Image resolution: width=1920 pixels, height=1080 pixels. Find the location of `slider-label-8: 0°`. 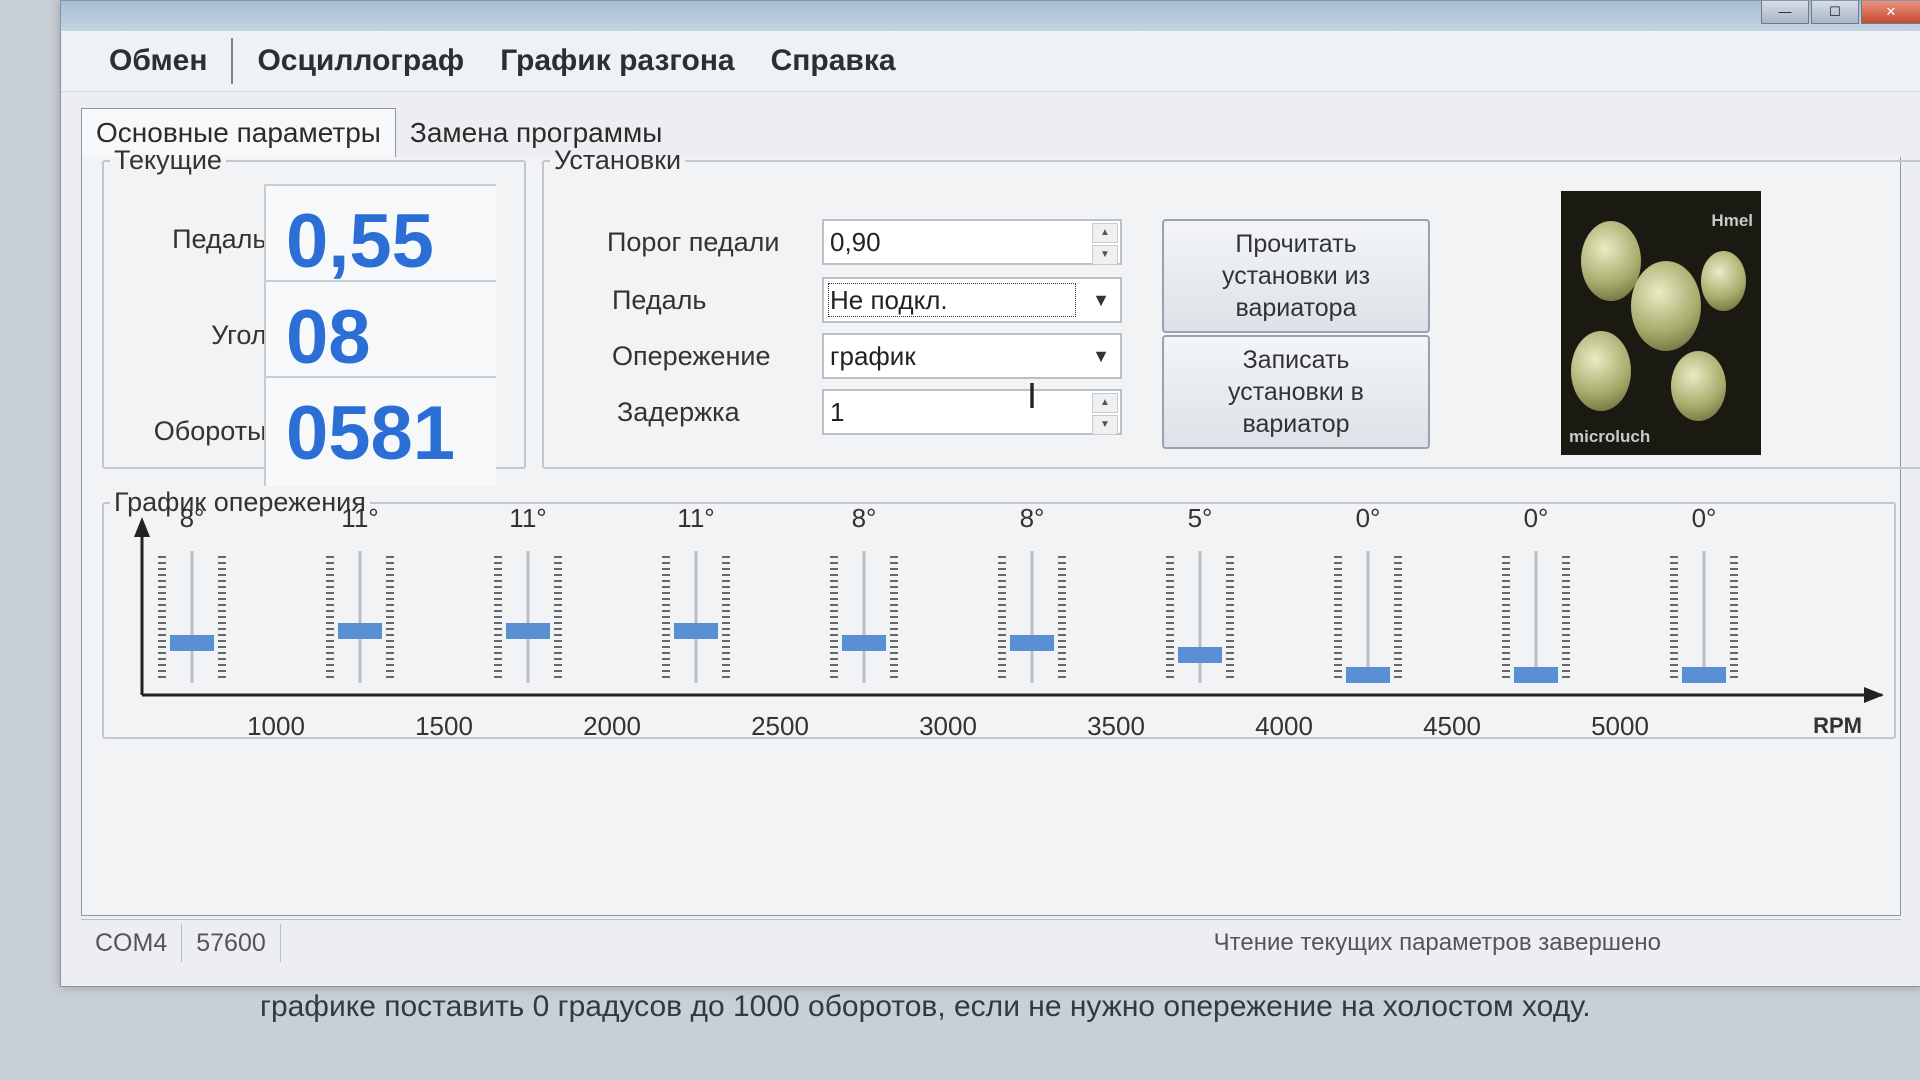

slider-label-8: 0° is located at coordinates (1536, 518).